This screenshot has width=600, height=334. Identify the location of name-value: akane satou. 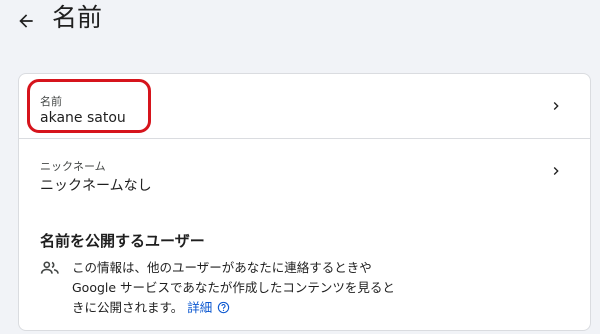
(83, 118).